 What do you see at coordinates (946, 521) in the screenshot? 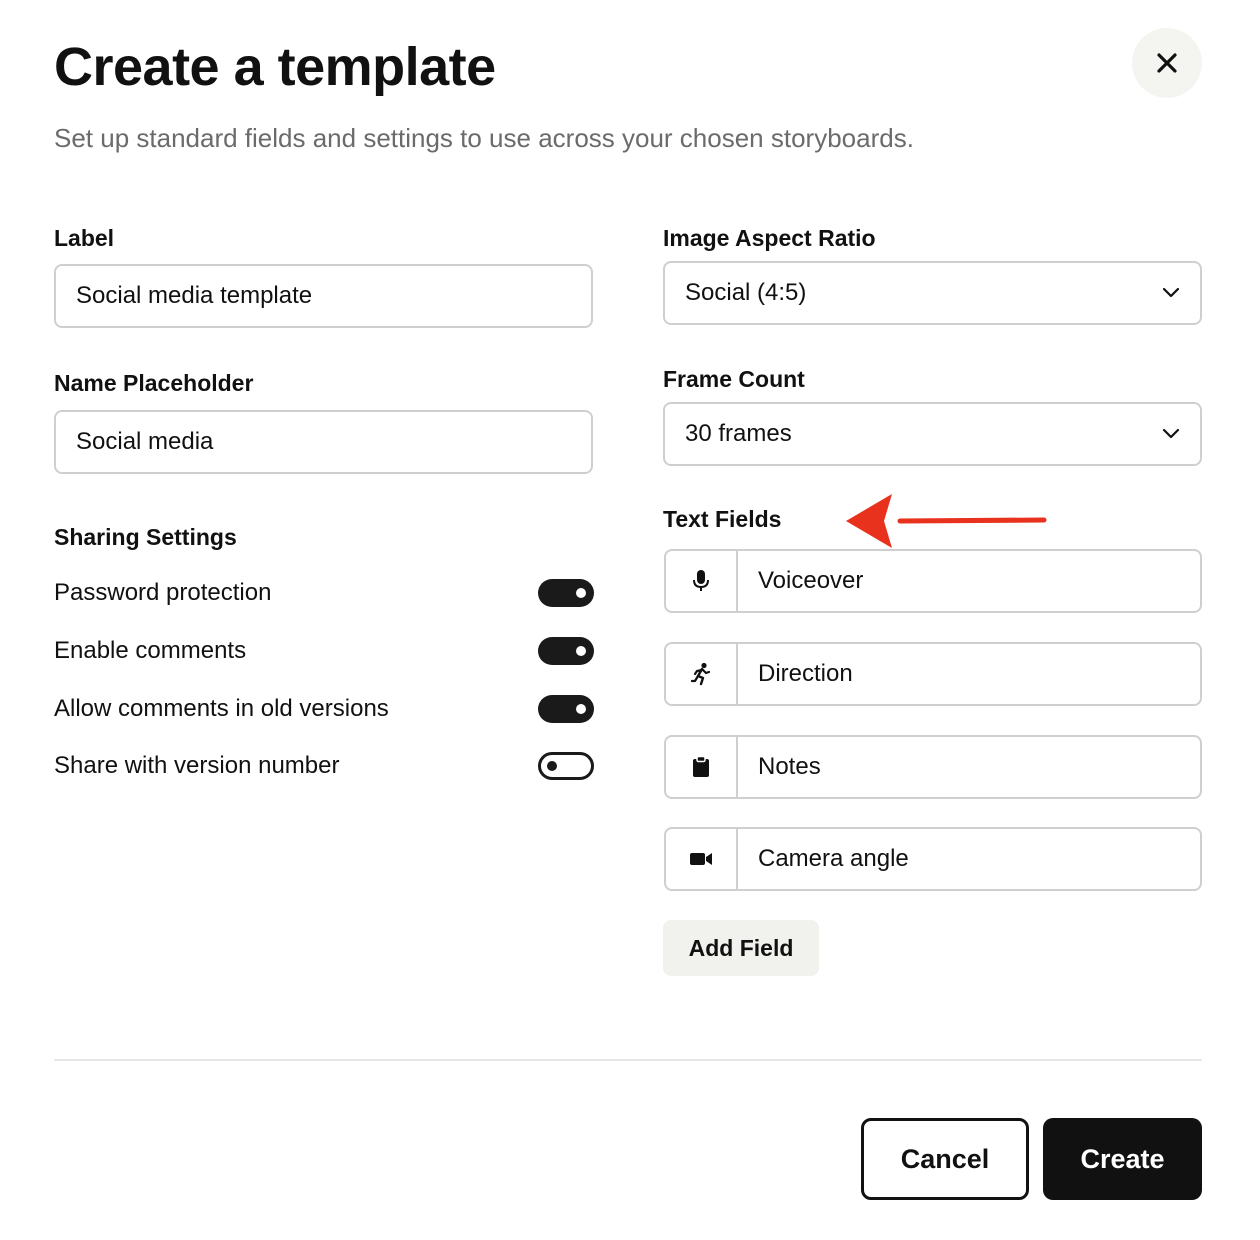
I see `annotation-arrow` at bounding box center [946, 521].